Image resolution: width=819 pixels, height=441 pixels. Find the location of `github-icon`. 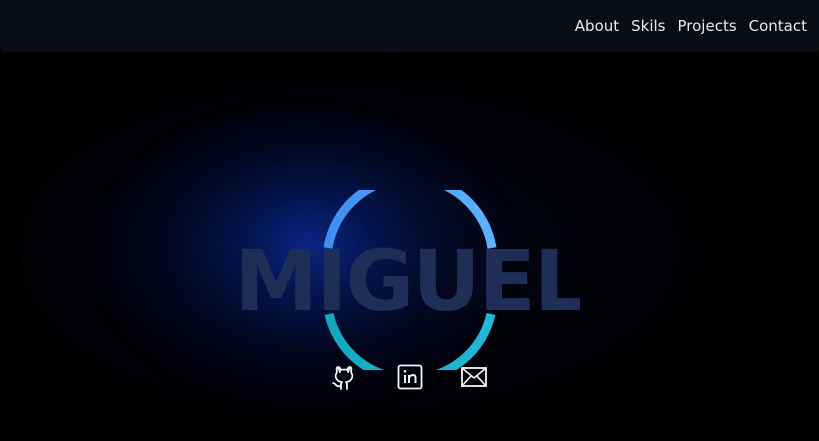

github-icon is located at coordinates (343, 378).